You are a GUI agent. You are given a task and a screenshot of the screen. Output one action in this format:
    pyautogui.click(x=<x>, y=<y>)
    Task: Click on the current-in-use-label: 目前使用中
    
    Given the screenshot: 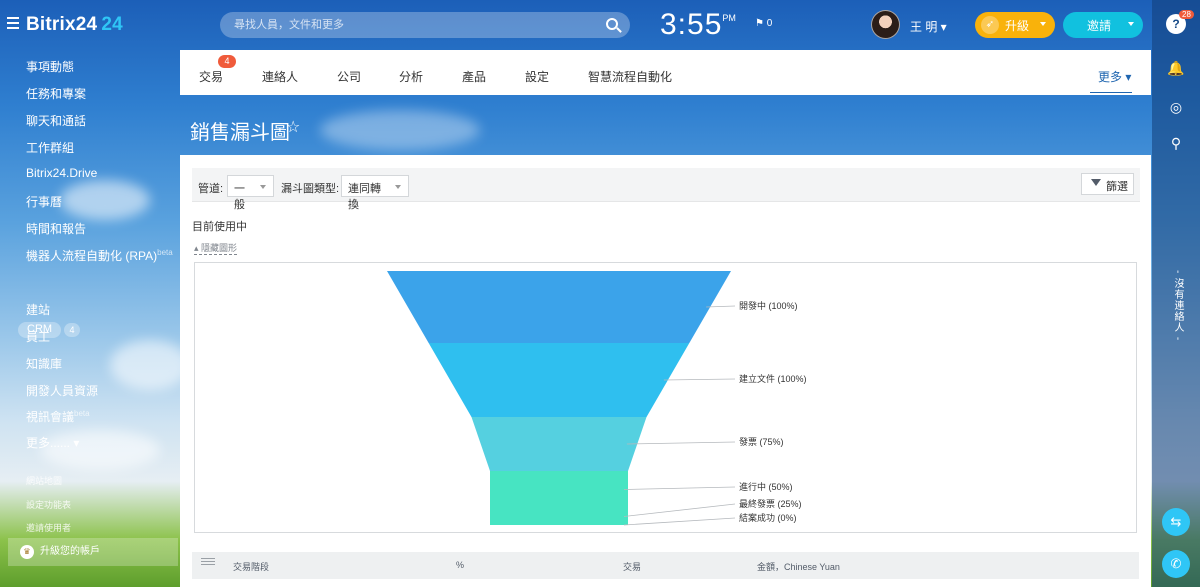 What is the action you would take?
    pyautogui.click(x=219, y=227)
    